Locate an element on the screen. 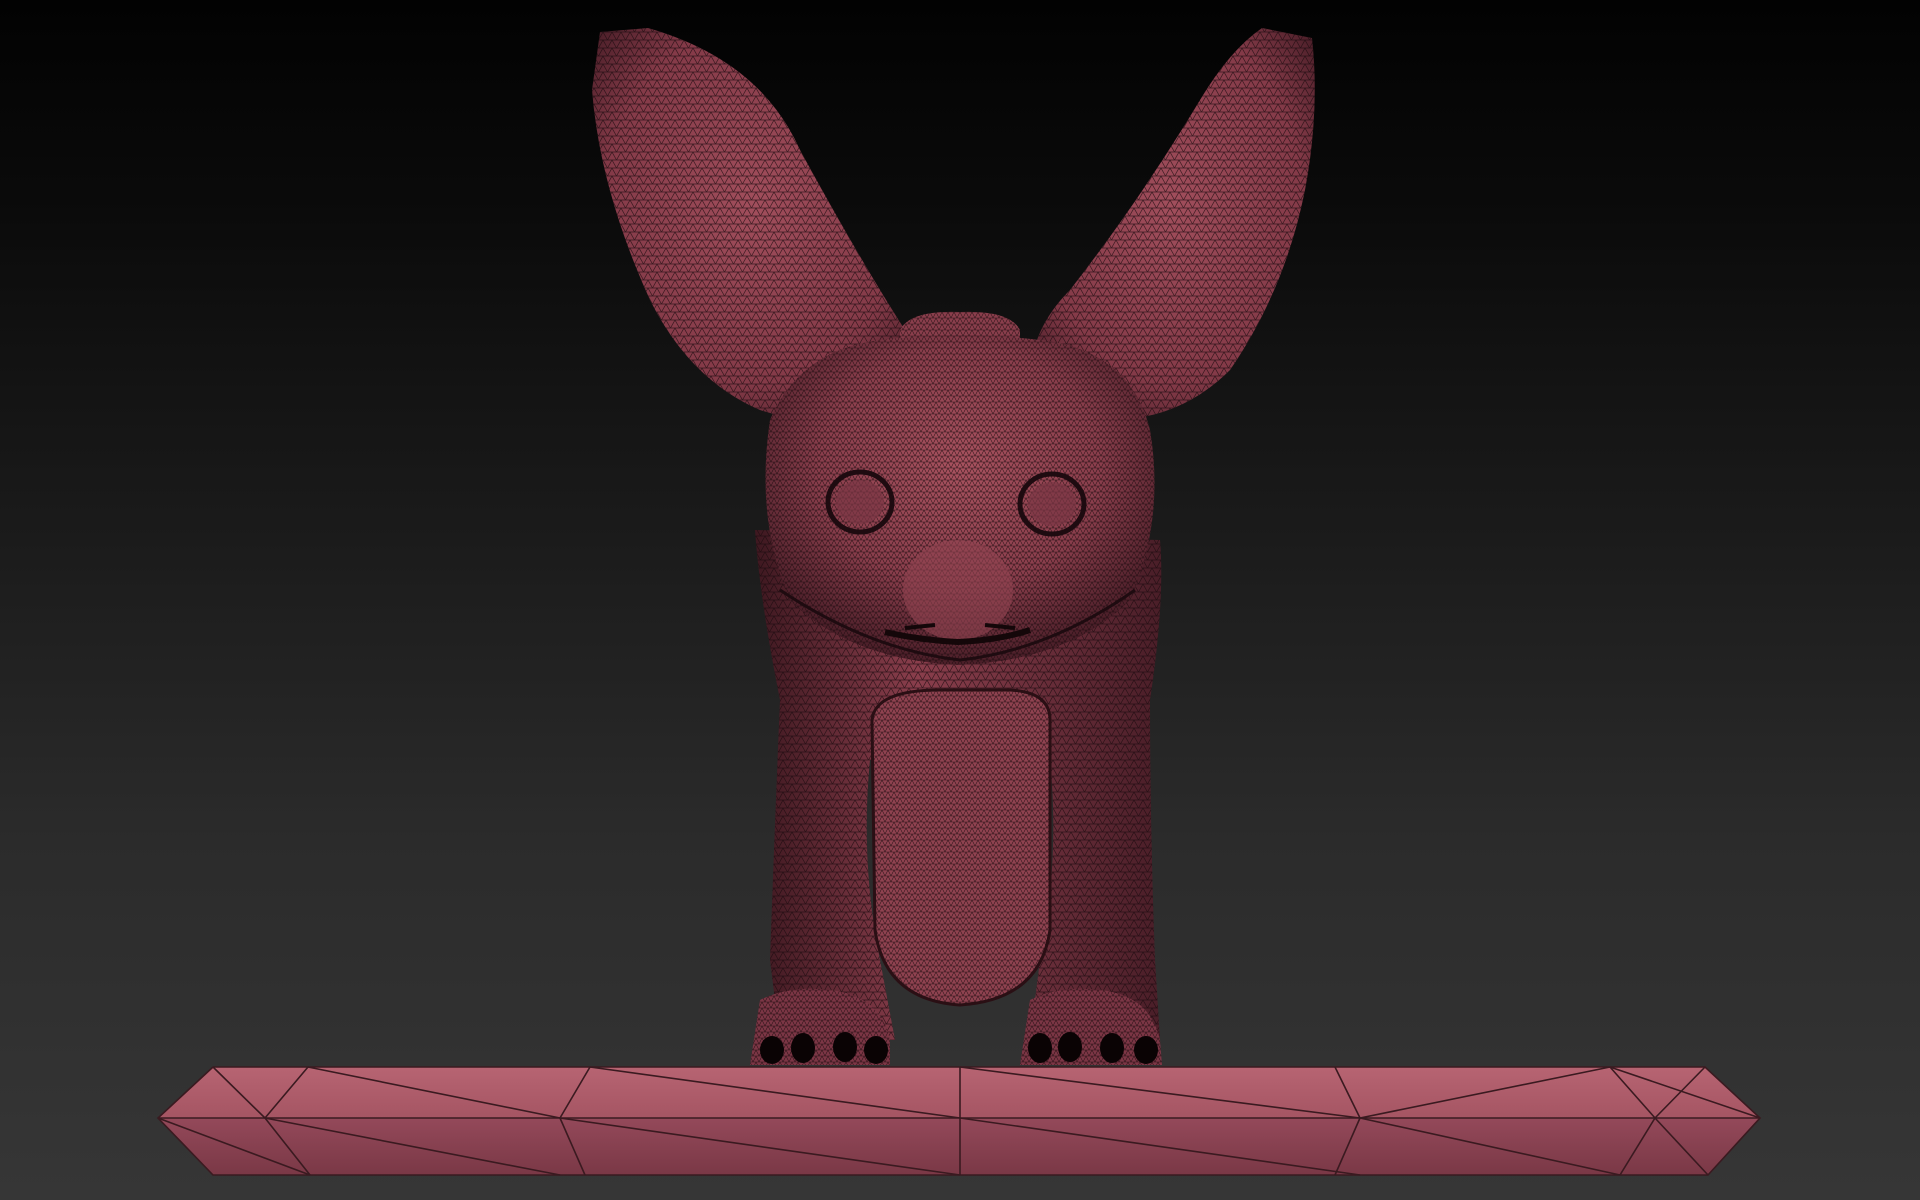 Image resolution: width=1920 pixels, height=1200 pixels. base-top-face is located at coordinates (959, 1092).